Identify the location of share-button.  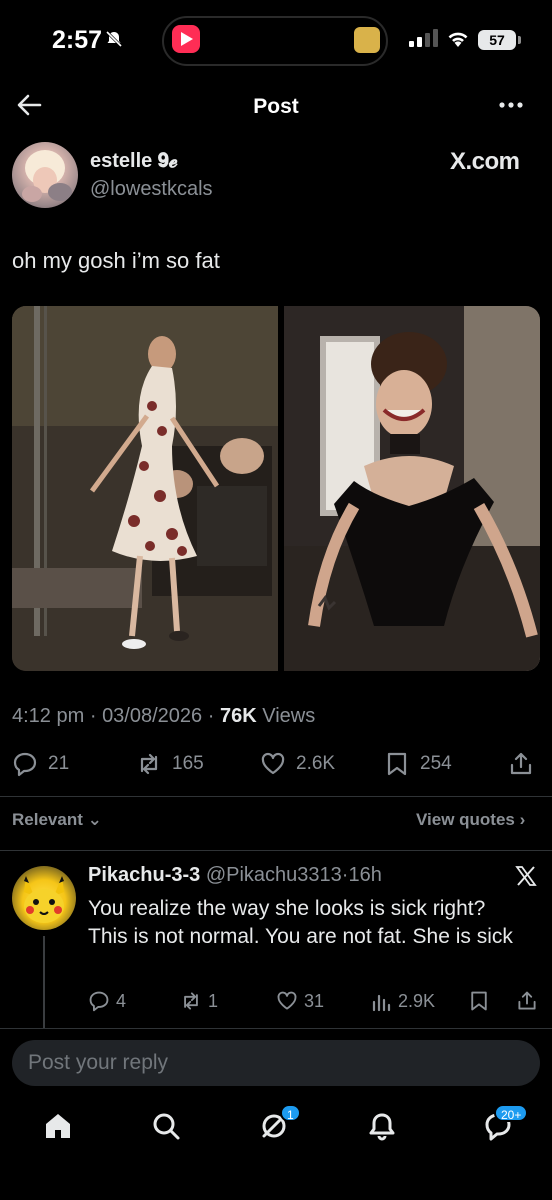
(526, 764).